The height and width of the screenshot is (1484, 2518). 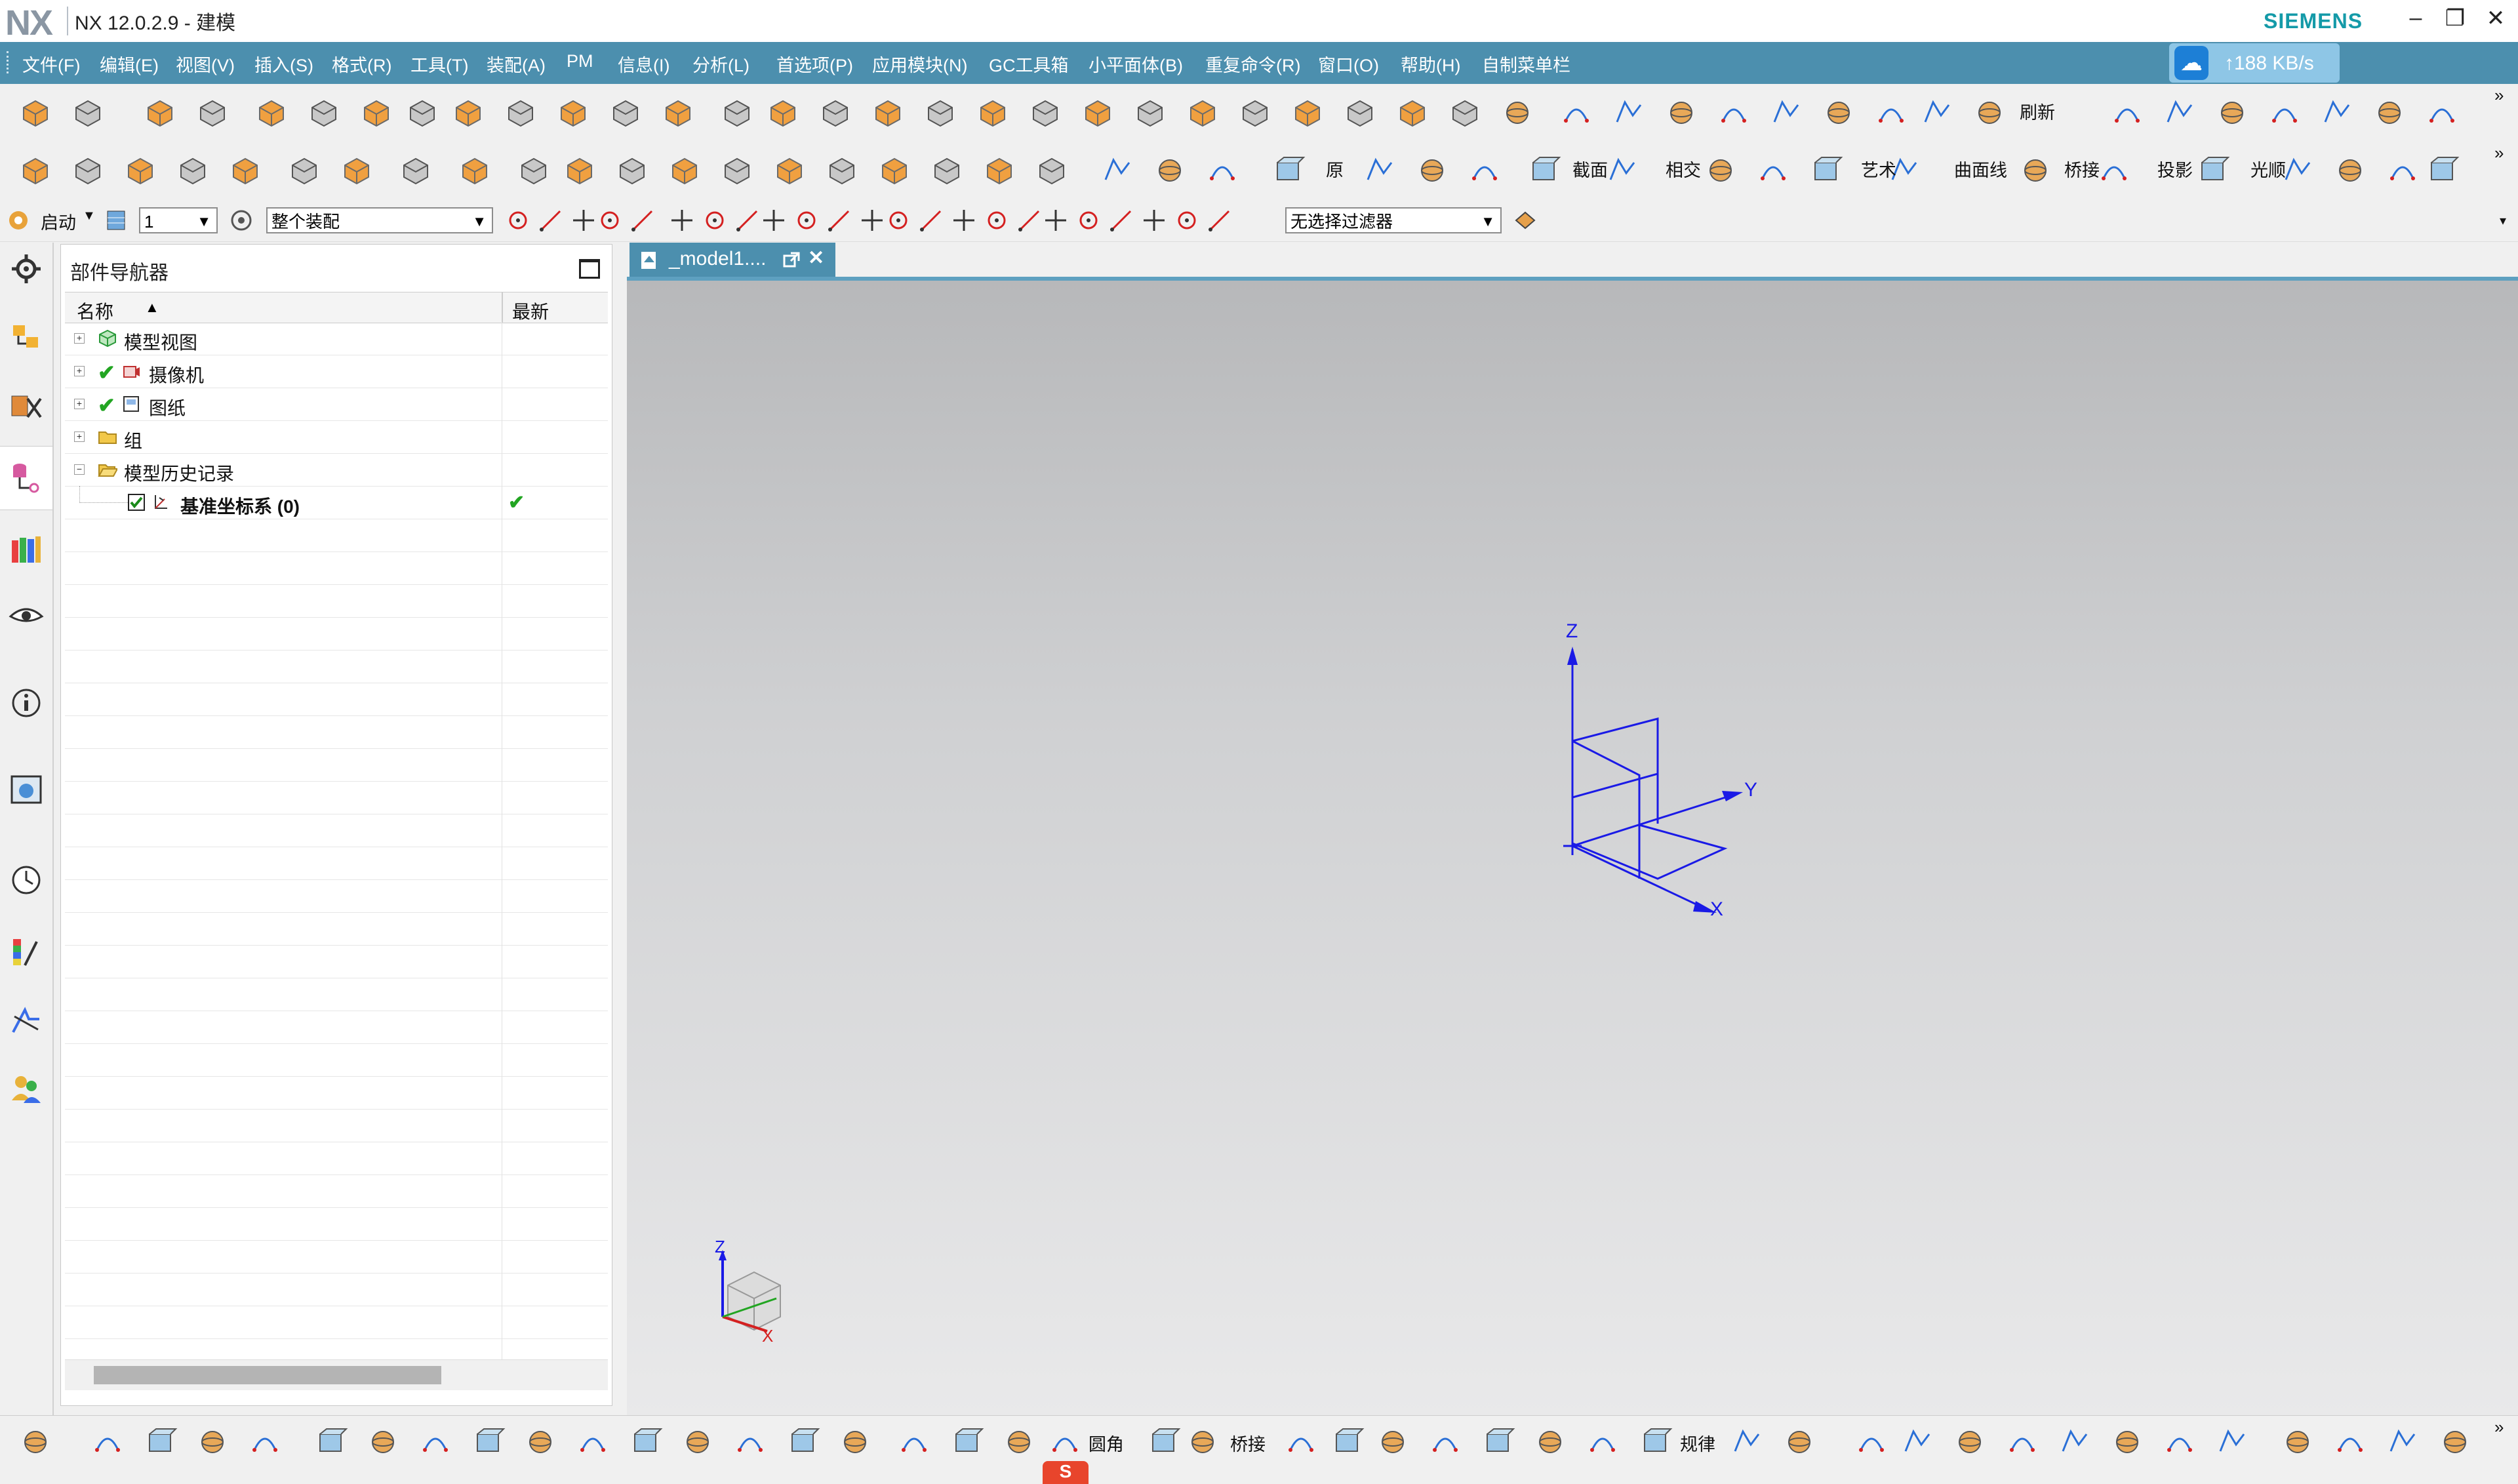 What do you see at coordinates (337, 404) in the screenshot?
I see `tree-row-drawings: + ✔ 图纸` at bounding box center [337, 404].